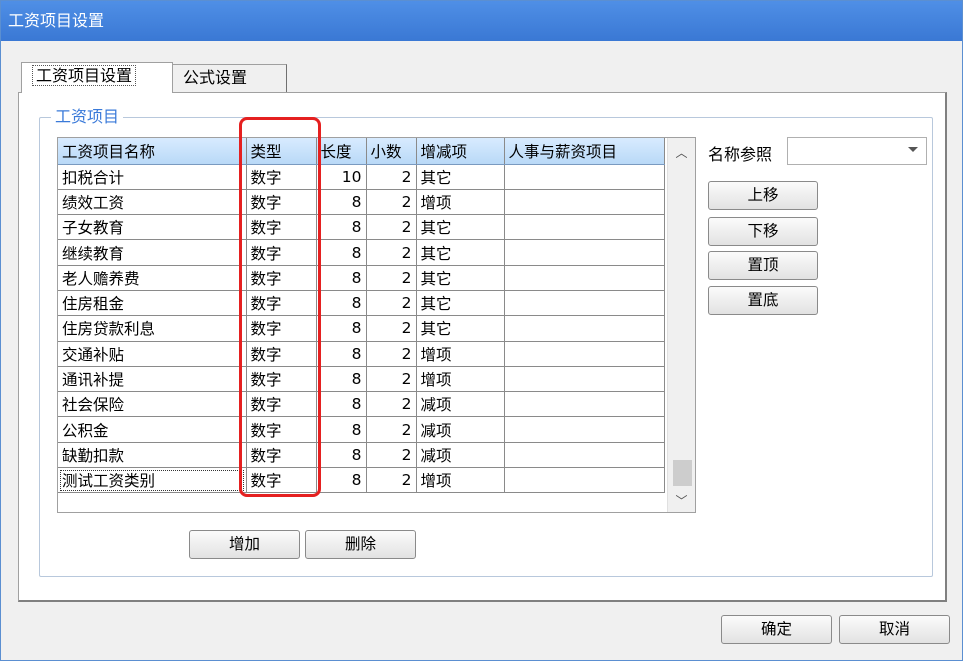 This screenshot has width=963, height=661. Describe the element at coordinates (281, 151) in the screenshot. I see `column-header-type: 类型` at that location.